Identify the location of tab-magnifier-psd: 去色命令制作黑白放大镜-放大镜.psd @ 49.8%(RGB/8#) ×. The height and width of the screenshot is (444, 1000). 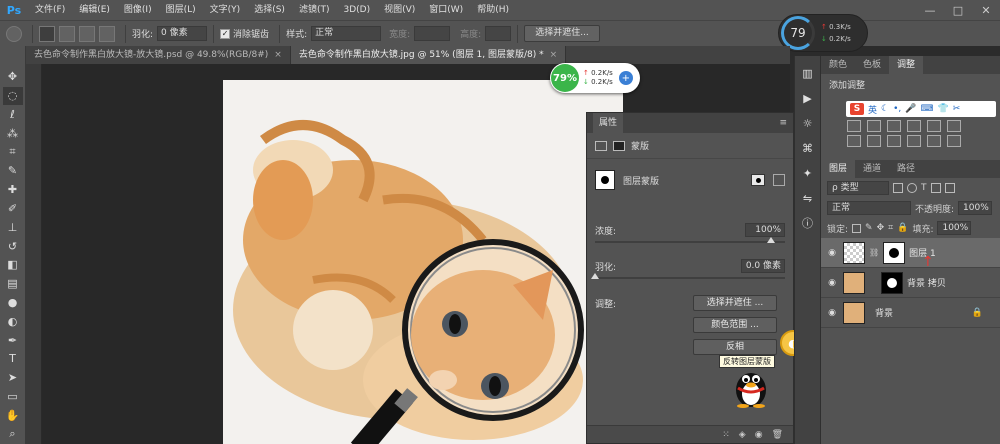
(158, 55).